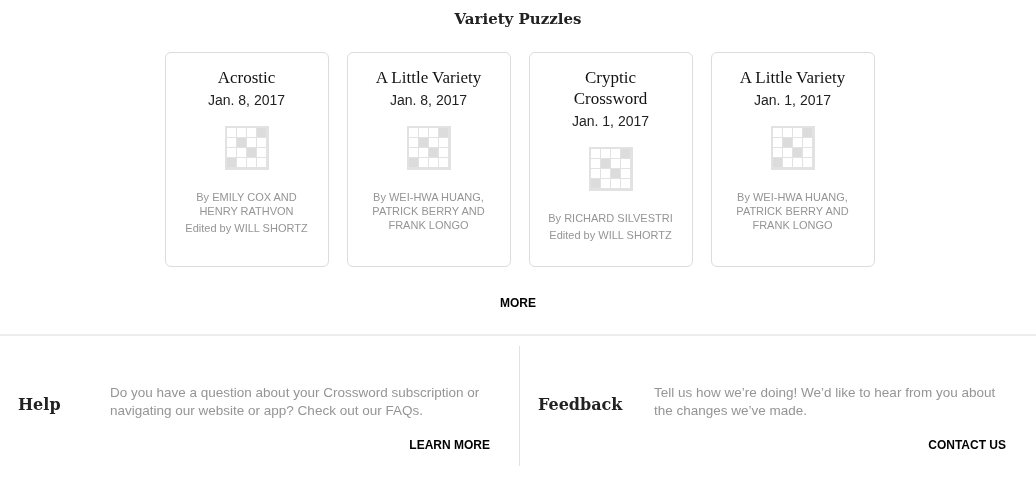 The height and width of the screenshot is (481, 1036). I want to click on puzzle-byline: By RICHARD SILVESTRI, so click(610, 218).